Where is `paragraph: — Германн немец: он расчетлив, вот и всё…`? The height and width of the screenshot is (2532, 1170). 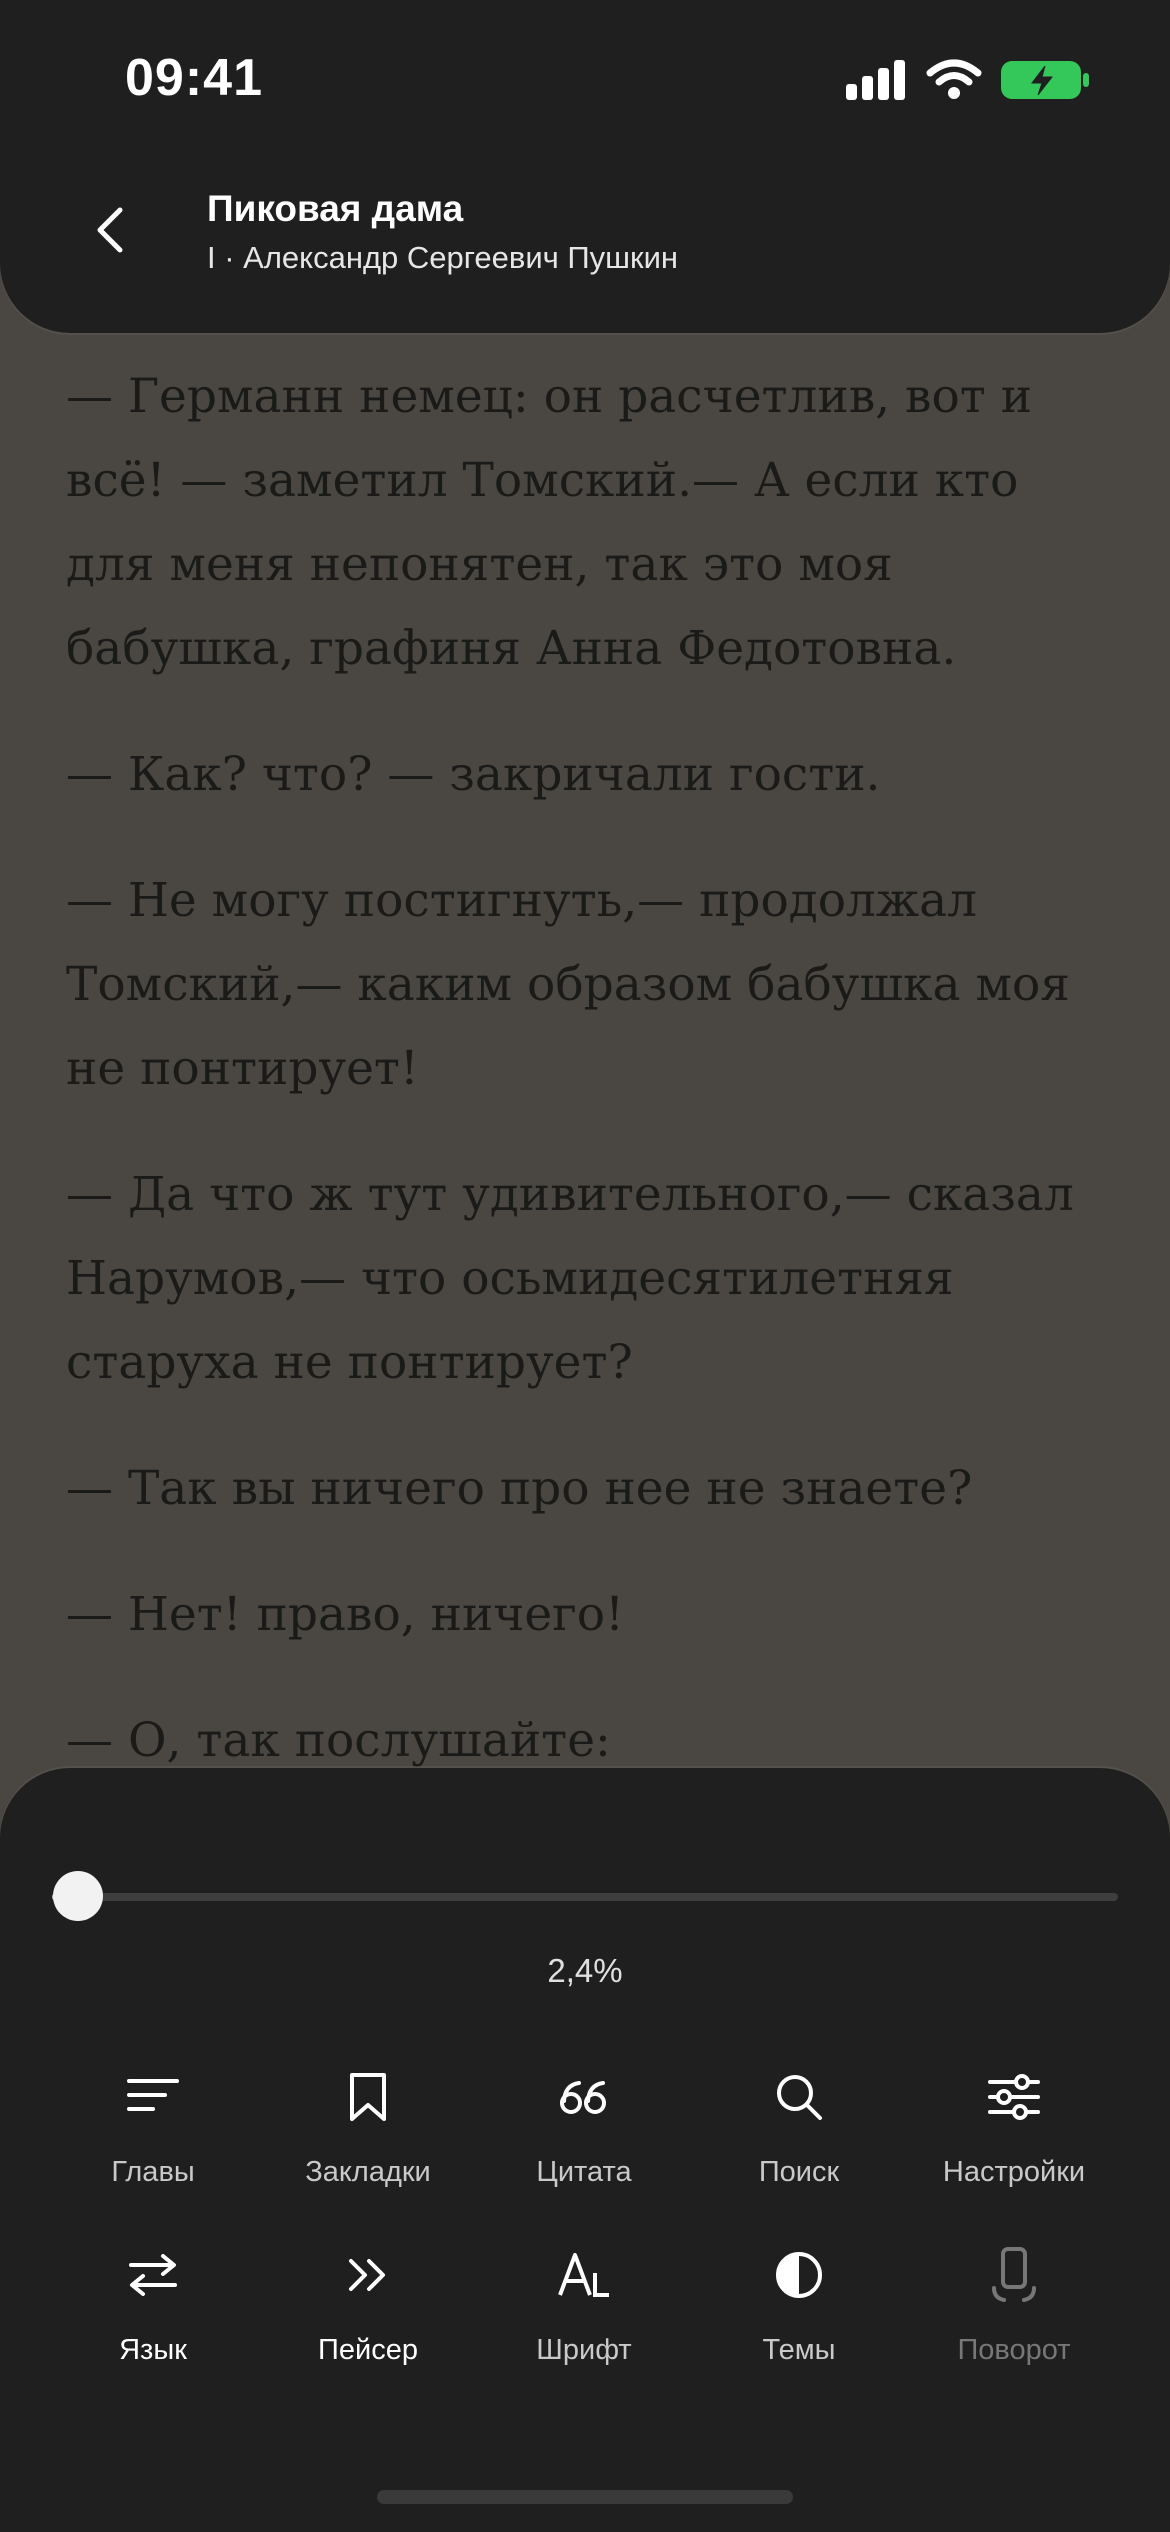 paragraph: — Германн немец: он расчетлив, вот и всё… is located at coordinates (549, 522).